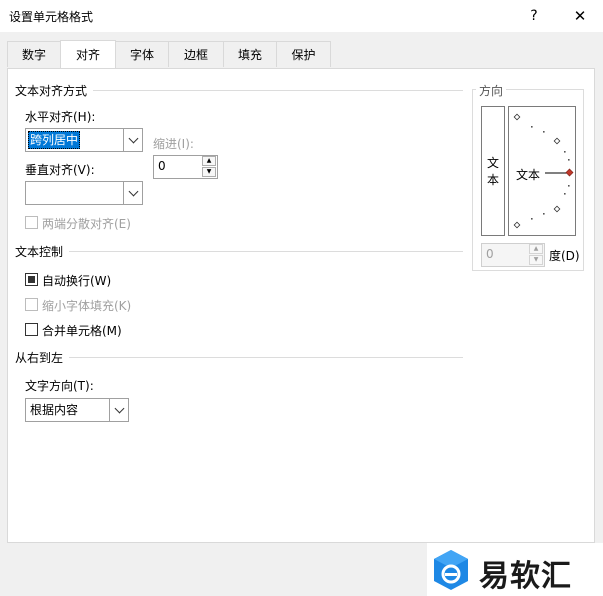  Describe the element at coordinates (31, 222) in the screenshot. I see `justify-distributed-checkbox` at that location.